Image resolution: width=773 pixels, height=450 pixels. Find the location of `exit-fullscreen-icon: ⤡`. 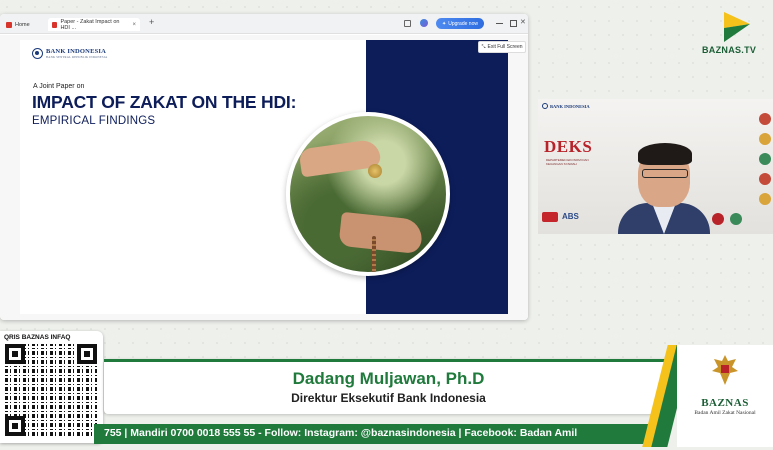

exit-fullscreen-icon: ⤡ is located at coordinates (483, 47).